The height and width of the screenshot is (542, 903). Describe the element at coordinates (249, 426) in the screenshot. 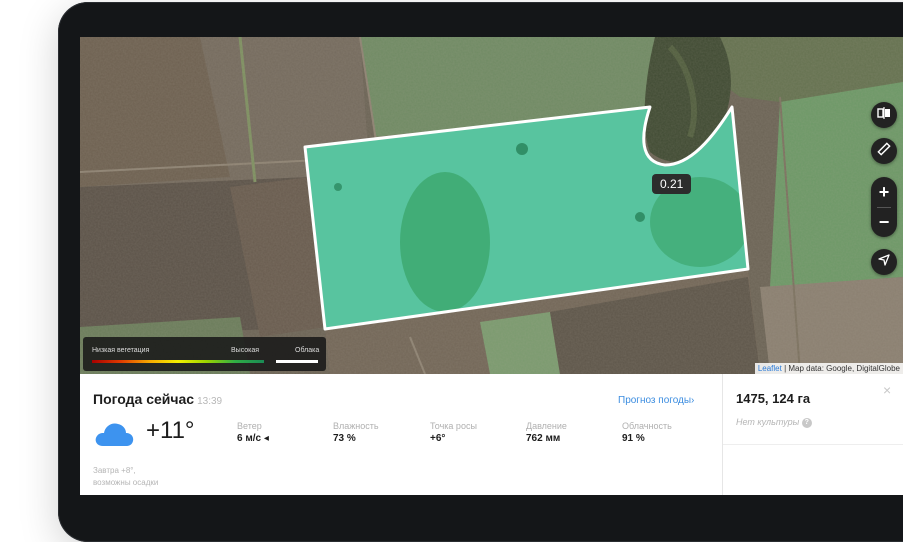

I see `stat-label: Ветер` at that location.